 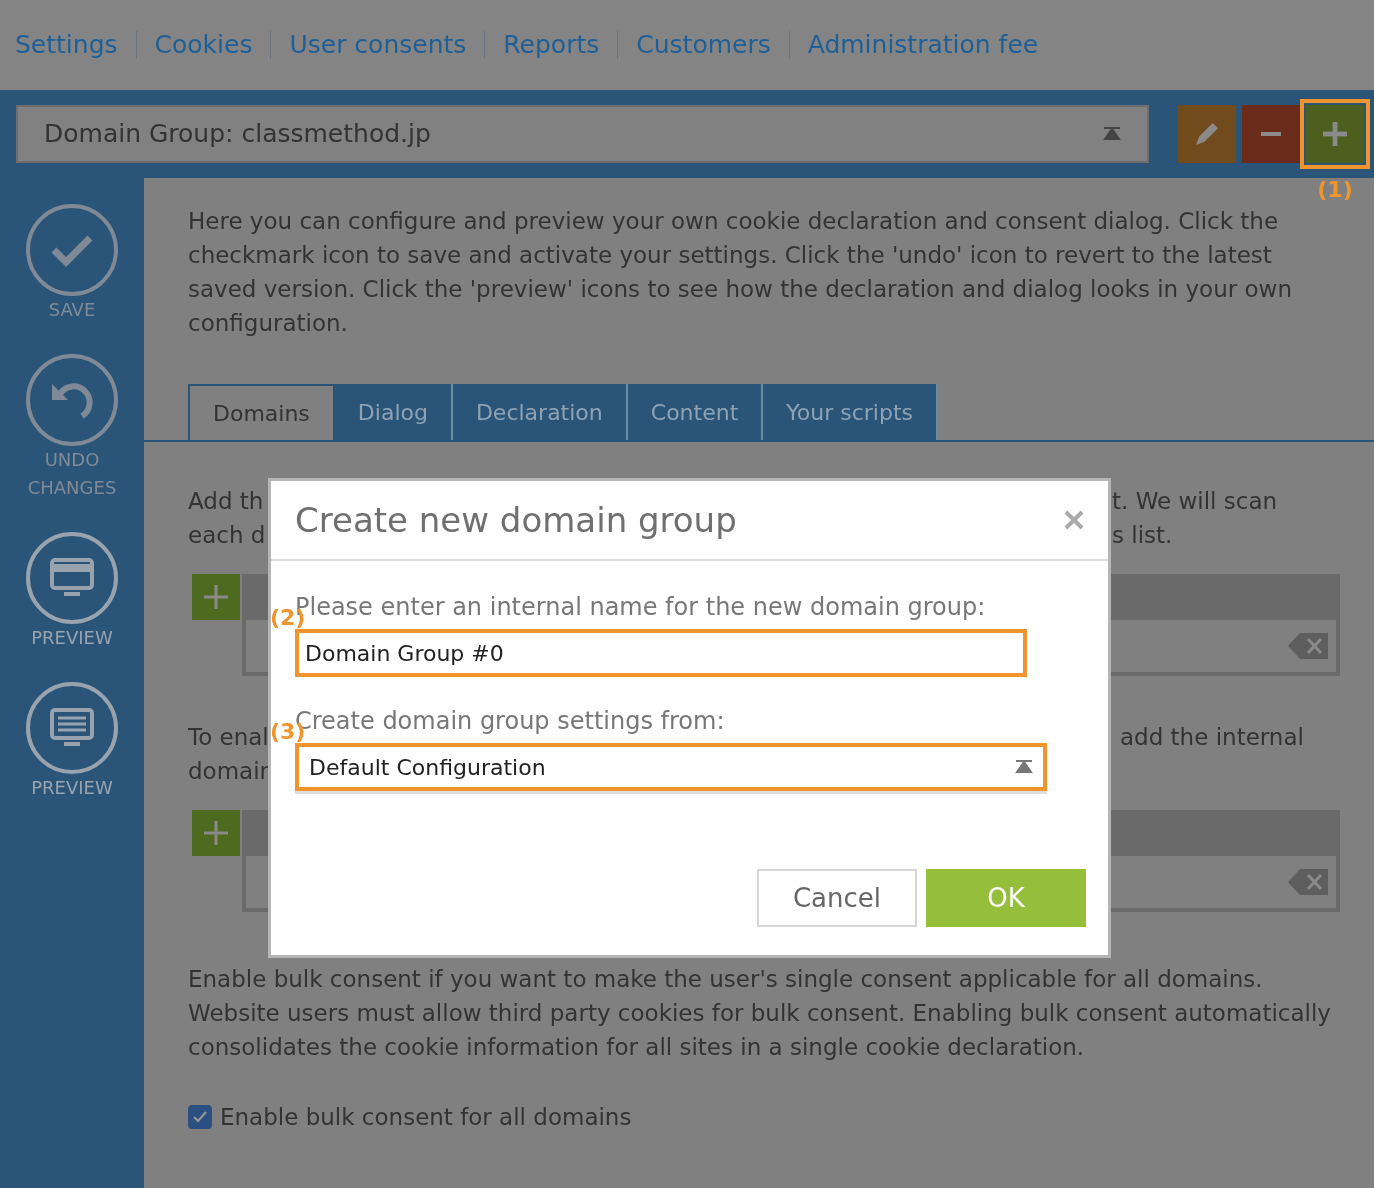 I want to click on check-icon, so click(x=200, y=1117).